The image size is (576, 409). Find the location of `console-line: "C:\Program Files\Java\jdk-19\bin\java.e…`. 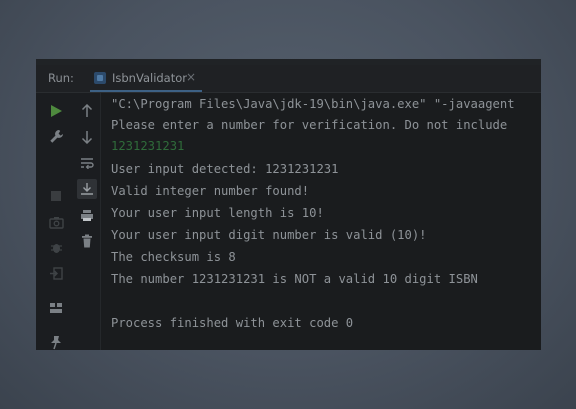

console-line: "C:\Program Files\Java\jdk-19\bin\java.e… is located at coordinates (313, 104).